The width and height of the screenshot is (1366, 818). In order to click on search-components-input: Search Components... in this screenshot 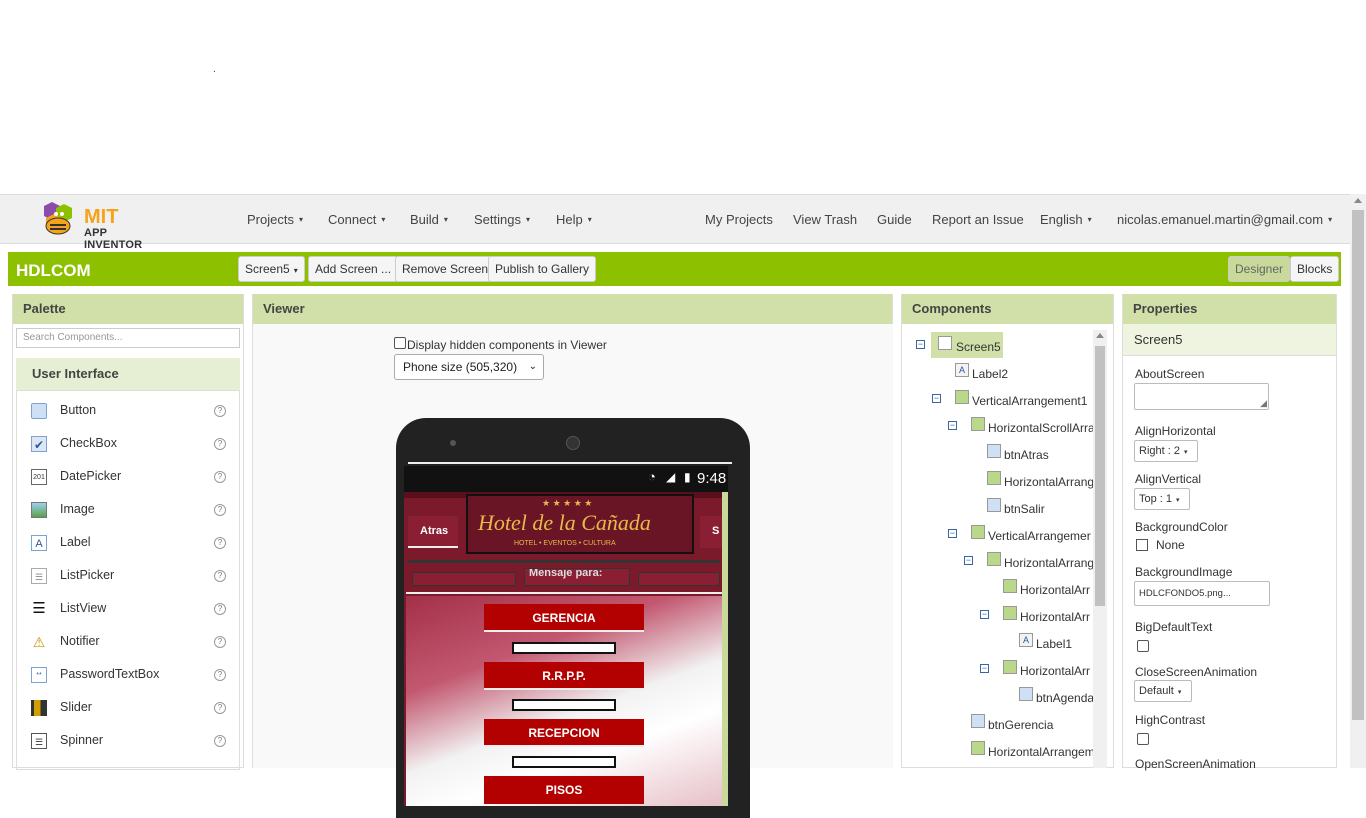, I will do `click(128, 338)`.